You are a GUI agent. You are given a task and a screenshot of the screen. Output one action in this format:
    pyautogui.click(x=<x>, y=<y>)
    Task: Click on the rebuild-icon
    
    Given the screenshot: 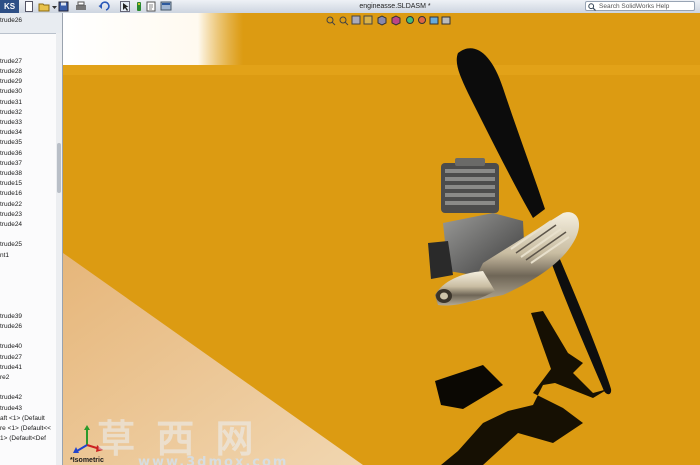 What is the action you would take?
    pyautogui.click(x=139, y=6)
    